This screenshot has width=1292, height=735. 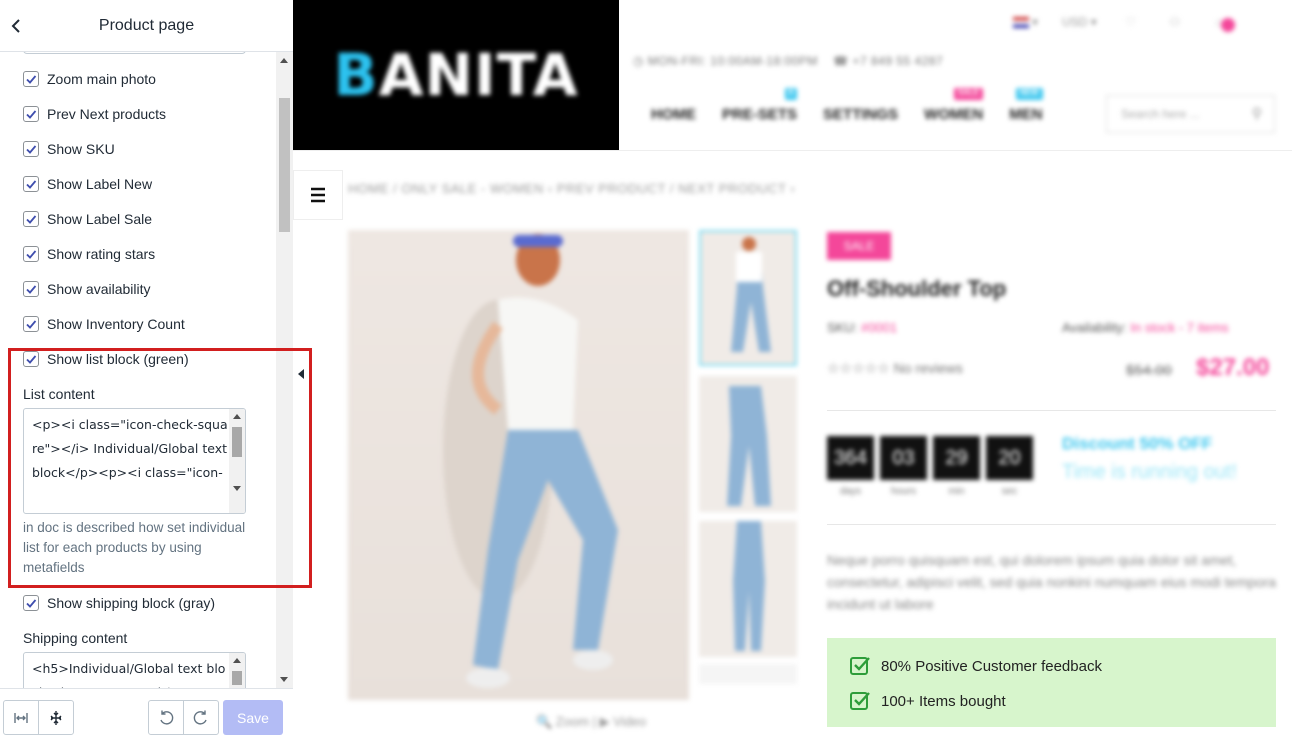 What do you see at coordinates (673, 114) in the screenshot?
I see `nav-home: HOME` at bounding box center [673, 114].